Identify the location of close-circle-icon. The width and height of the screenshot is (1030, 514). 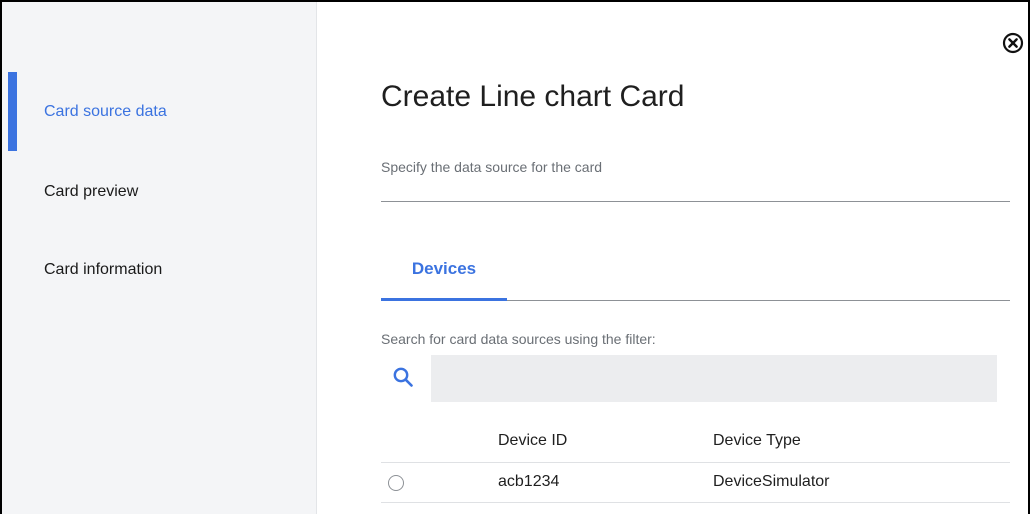
(1013, 43).